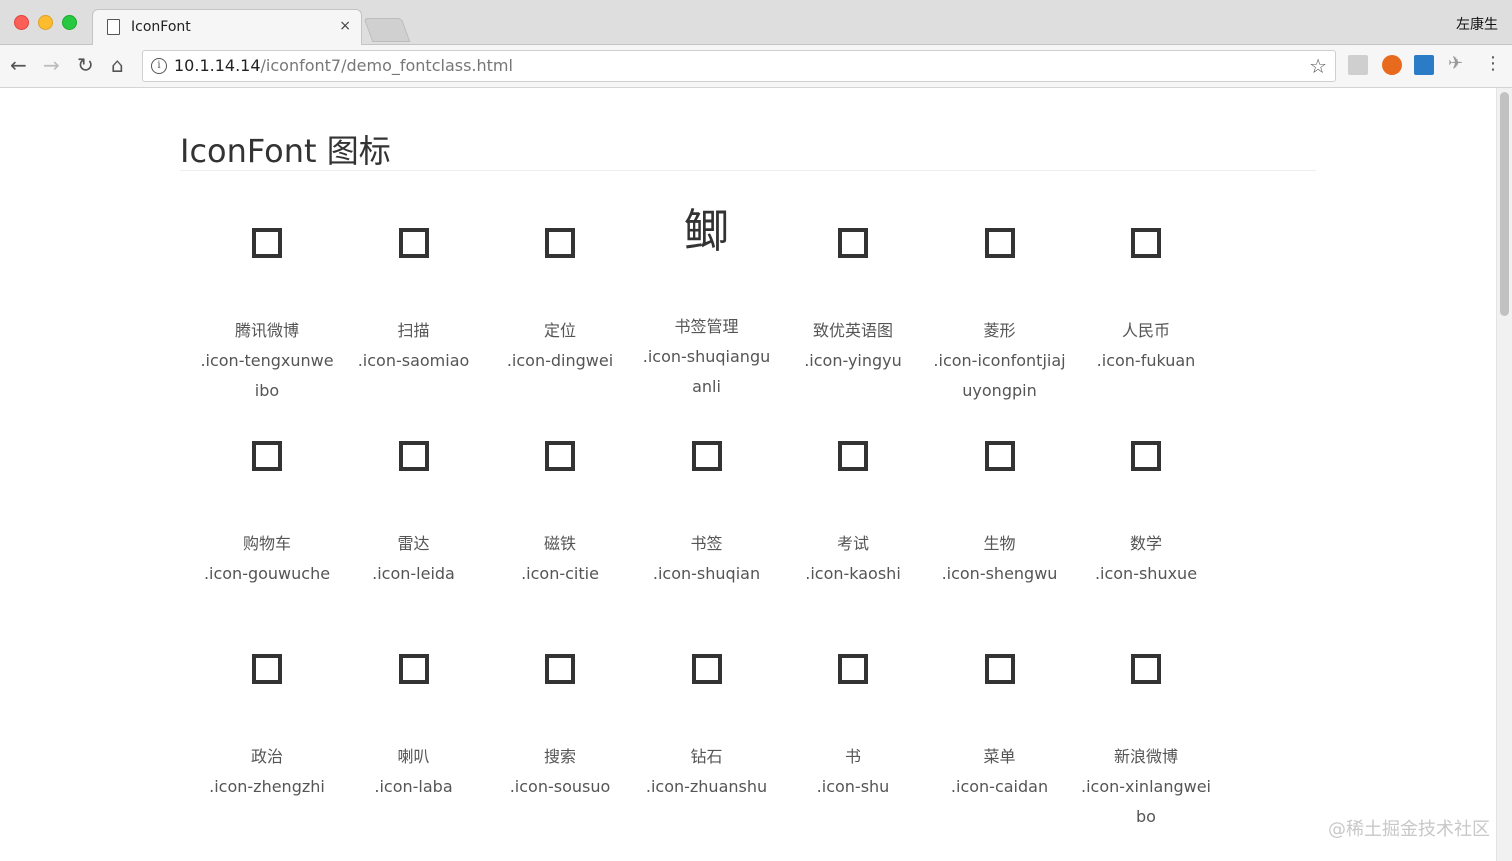 This screenshot has height=861, width=1512. Describe the element at coordinates (853, 360) in the screenshot. I see `icon-class-code: .icon-yingyu` at that location.